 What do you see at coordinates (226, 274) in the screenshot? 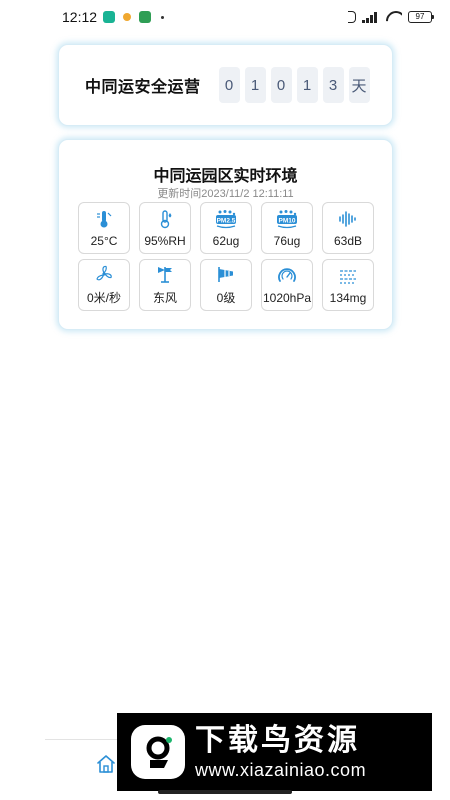
I see `wind-level-icon` at bounding box center [226, 274].